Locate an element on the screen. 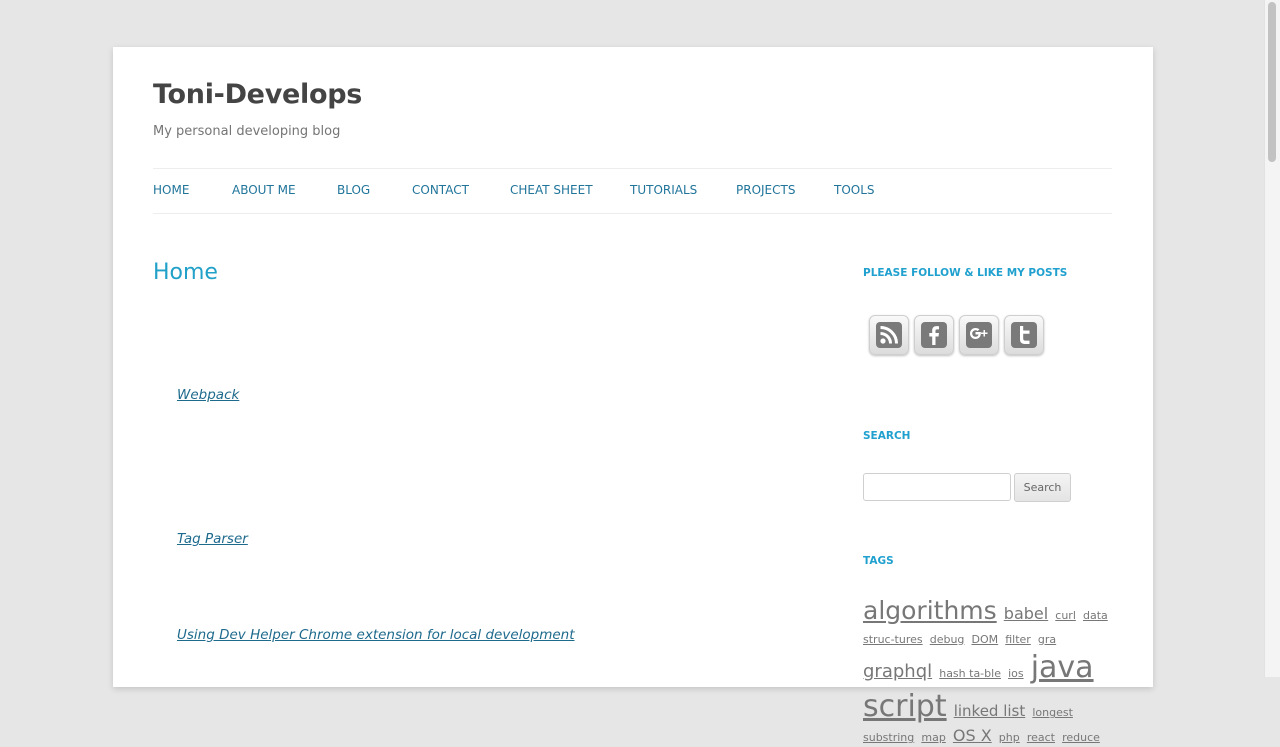 The height and width of the screenshot is (747, 1280). tags-widget-title: TAGS is located at coordinates (878, 561).